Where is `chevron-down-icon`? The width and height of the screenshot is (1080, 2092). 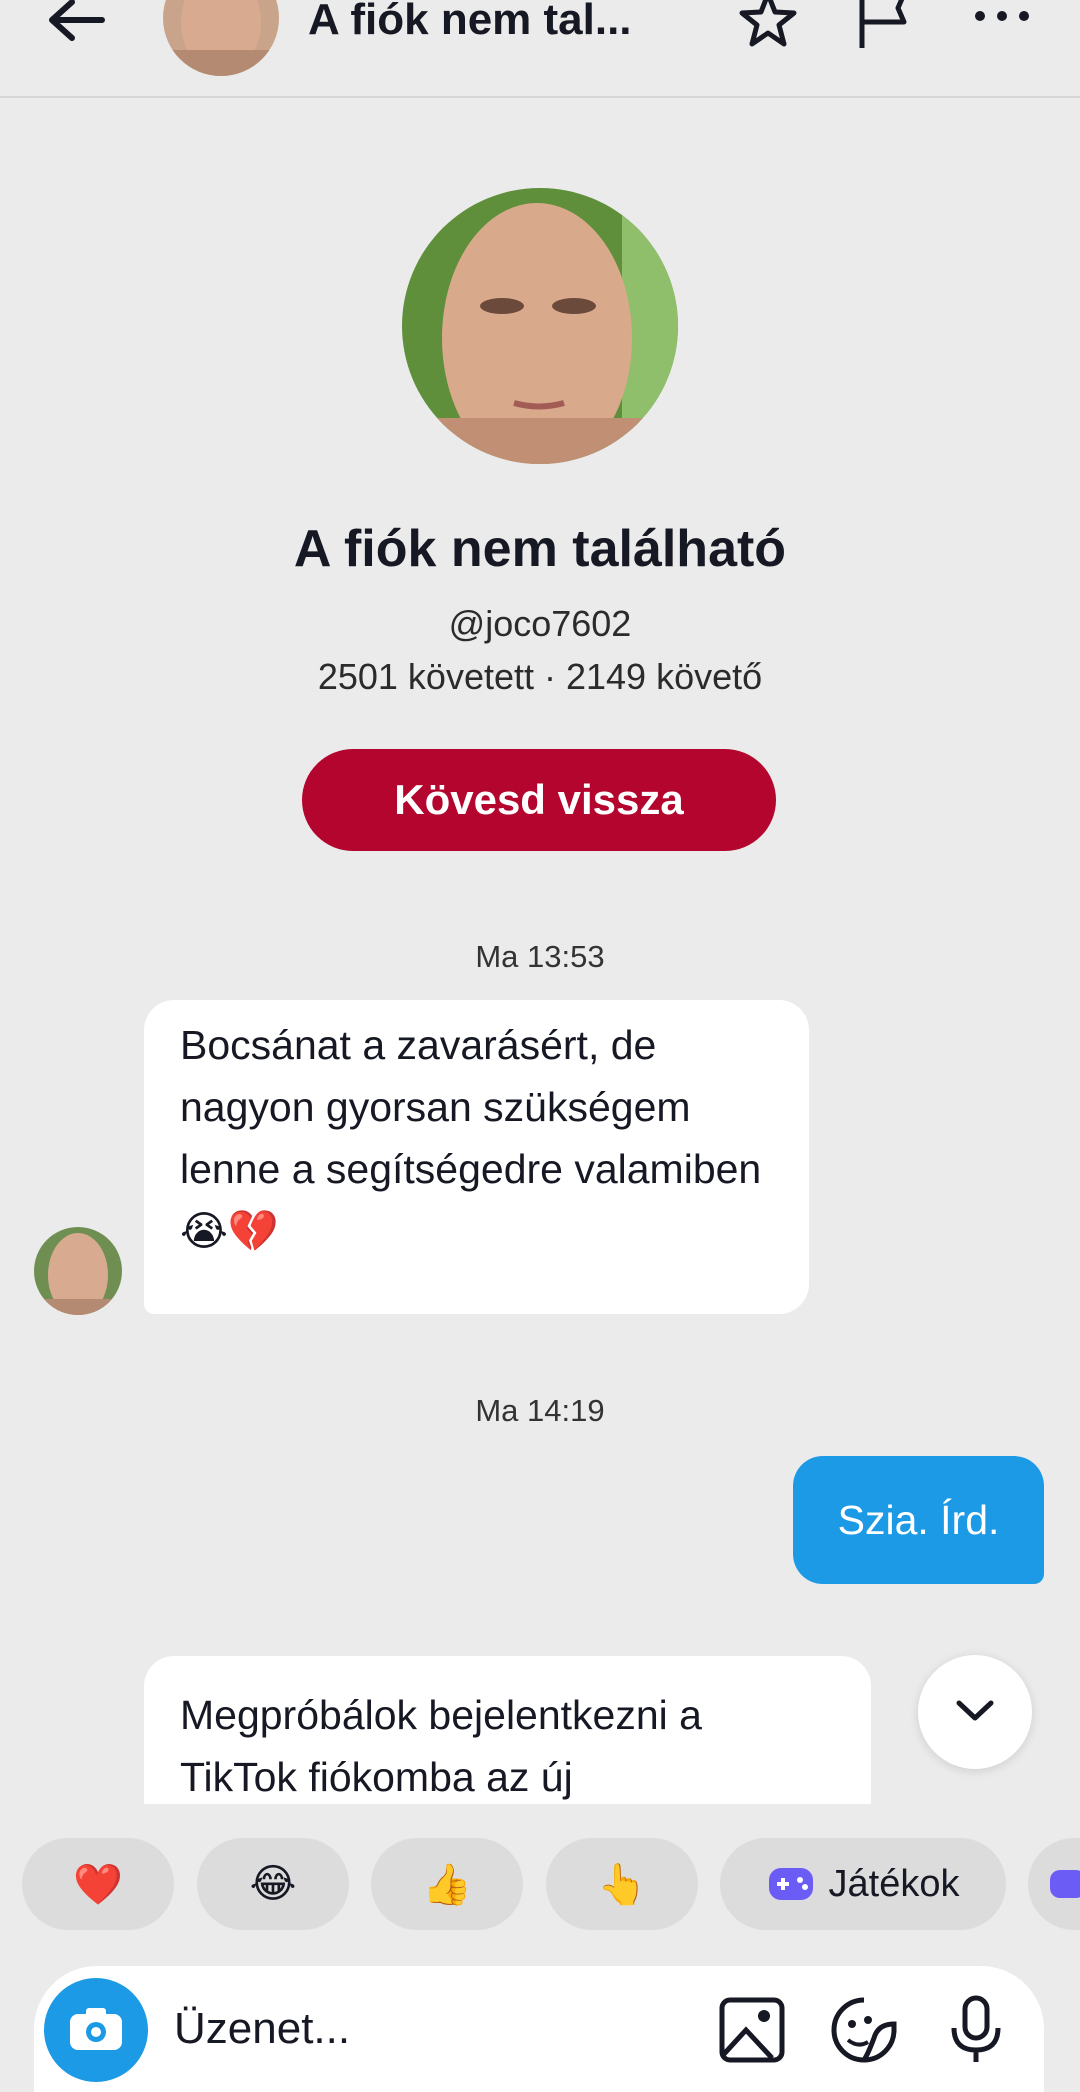 chevron-down-icon is located at coordinates (975, 1710).